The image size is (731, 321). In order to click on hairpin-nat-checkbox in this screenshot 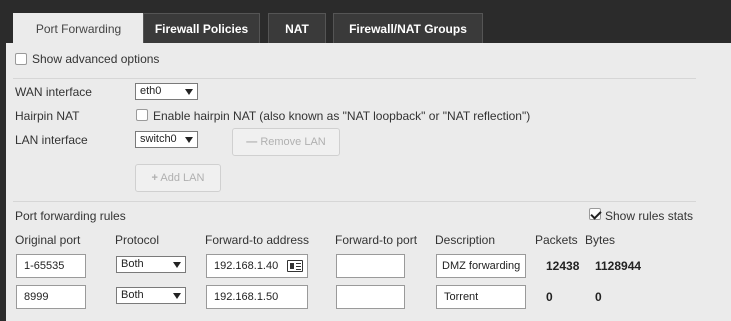, I will do `click(142, 115)`.